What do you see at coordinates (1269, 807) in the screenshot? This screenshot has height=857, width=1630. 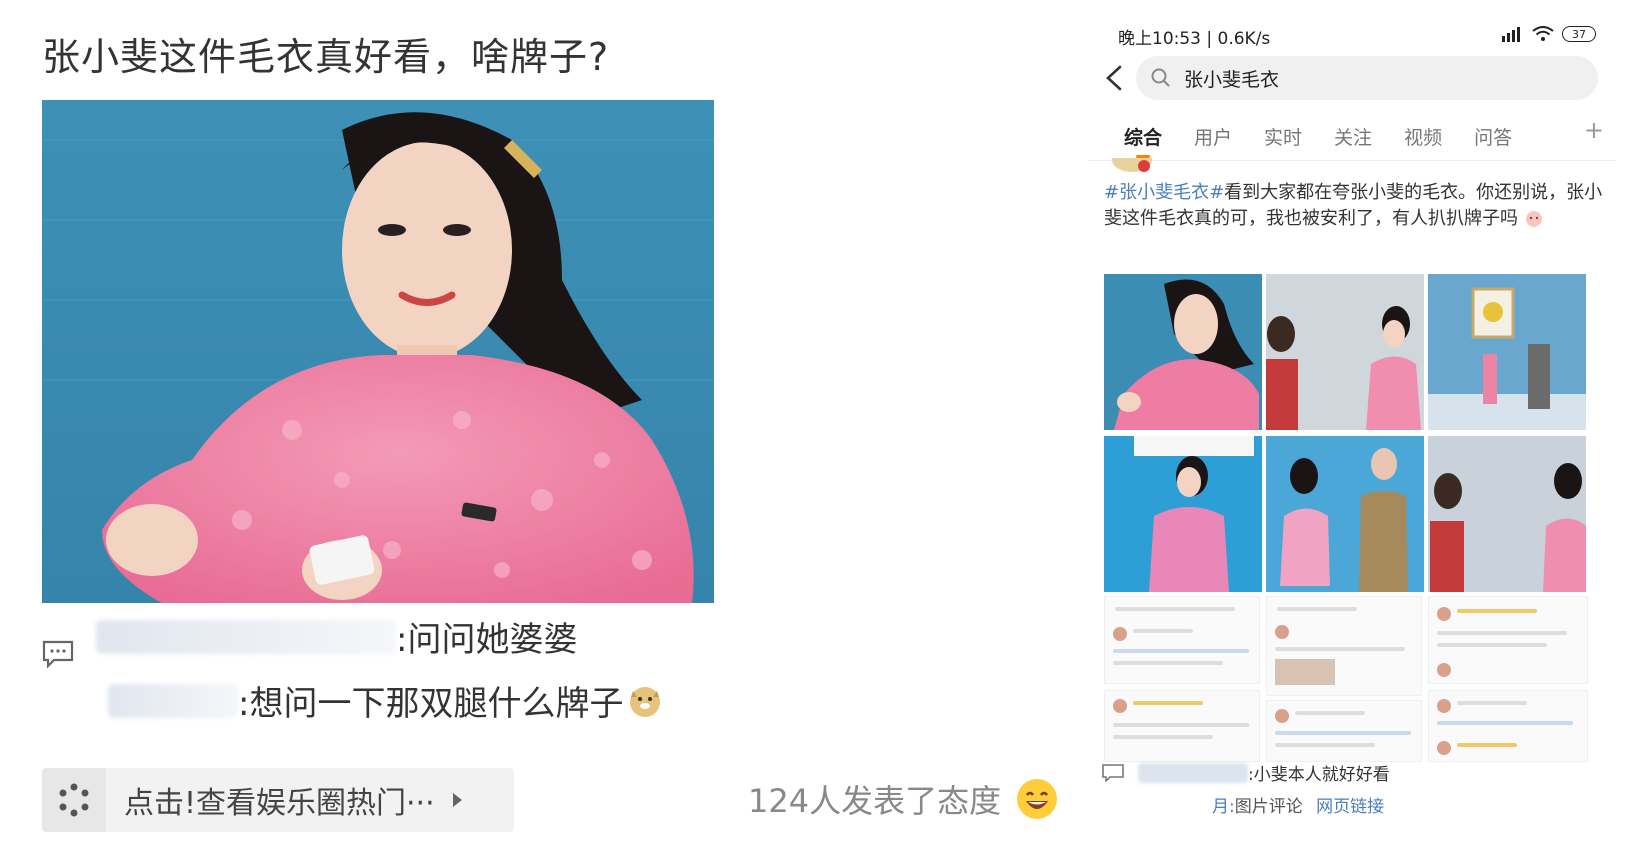 I see `image-comment-link: 图片评论` at bounding box center [1269, 807].